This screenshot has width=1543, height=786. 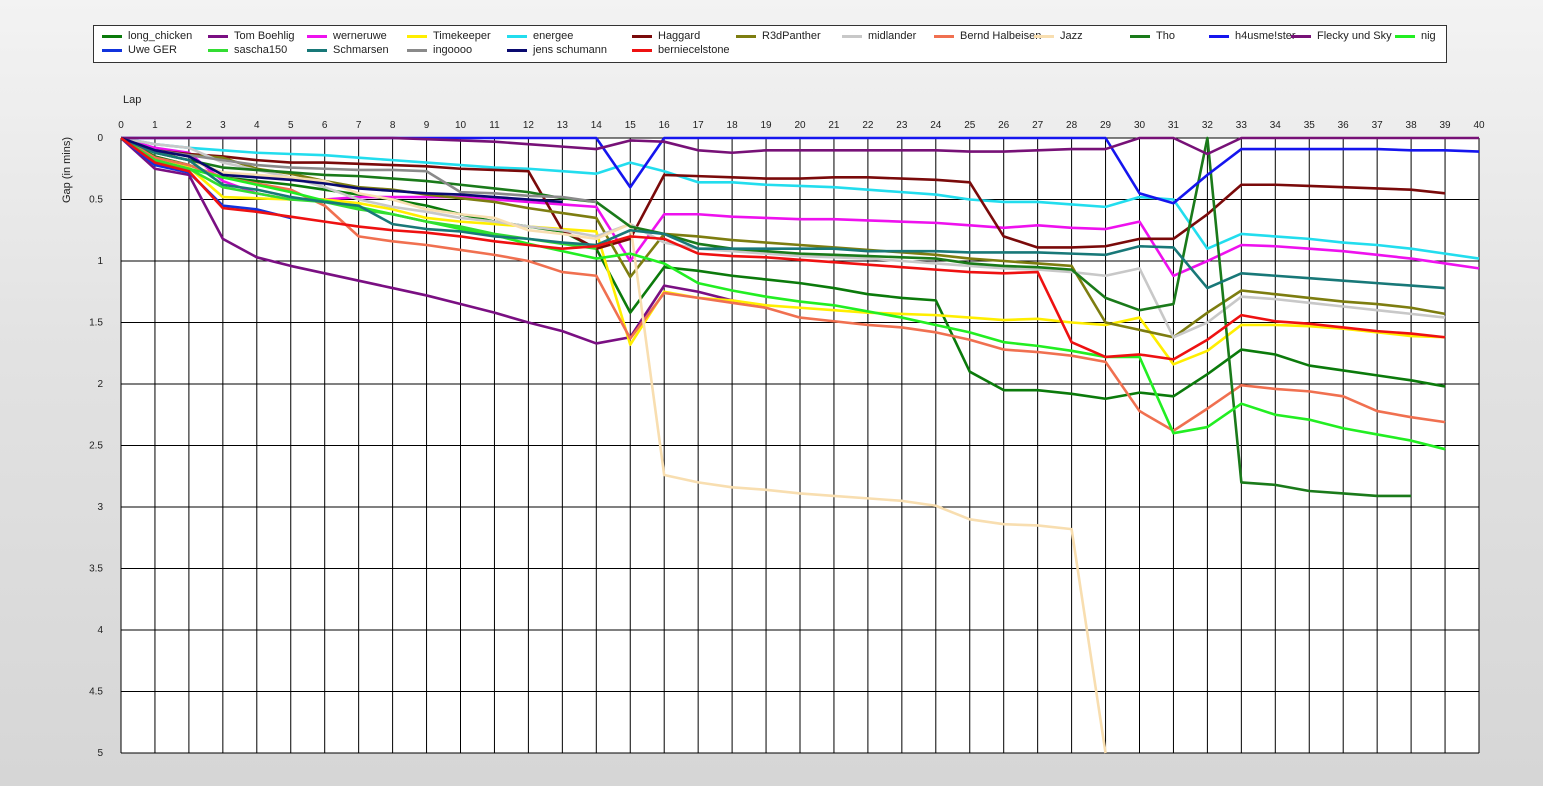 I want to click on y-tick-label: 2, so click(x=100, y=384).